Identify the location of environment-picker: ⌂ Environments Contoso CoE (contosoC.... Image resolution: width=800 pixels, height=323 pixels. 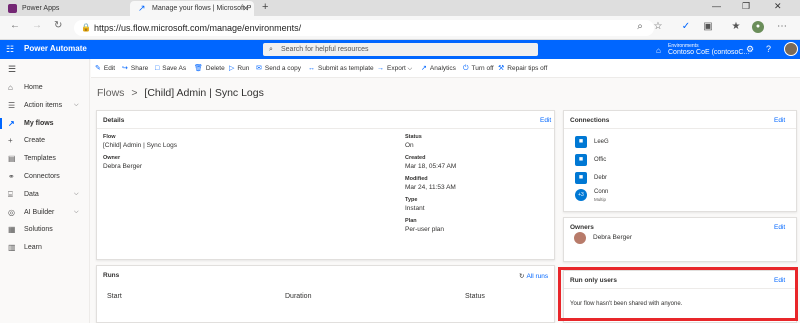
(702, 49).